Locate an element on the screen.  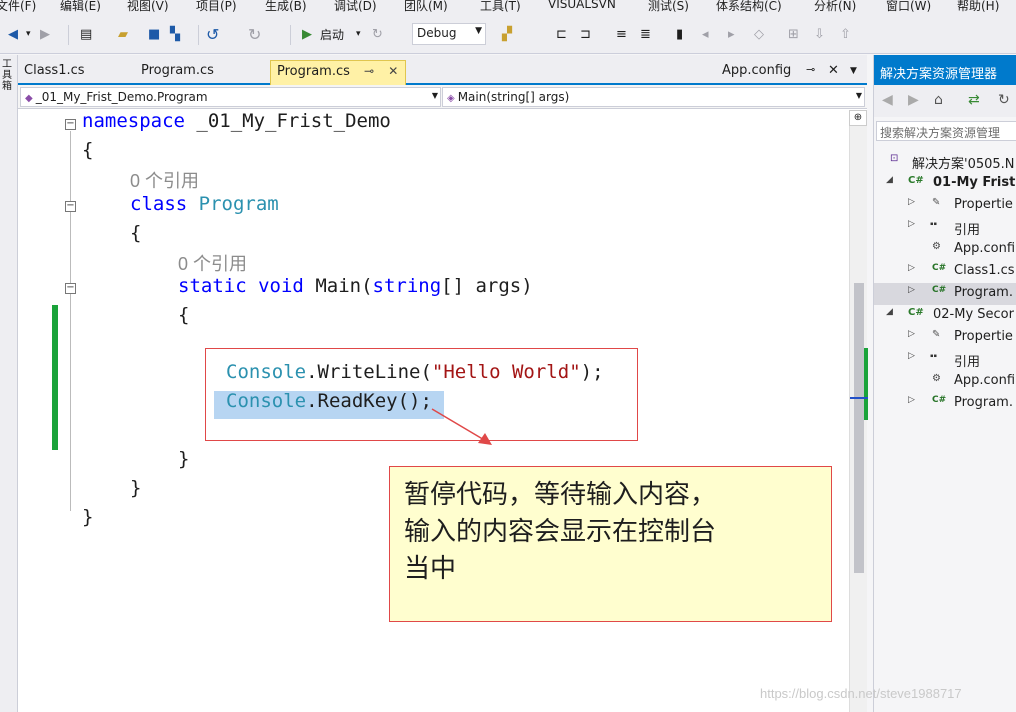
collapse-class-icon: − is located at coordinates (70, 206).